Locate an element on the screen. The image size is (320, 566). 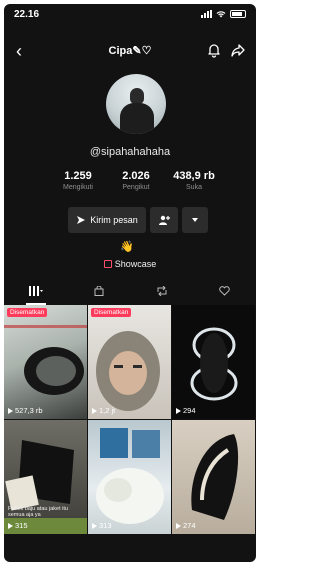
video-thumbnail: Disematkan 527,3 rb is located at coordinates (45, 362).